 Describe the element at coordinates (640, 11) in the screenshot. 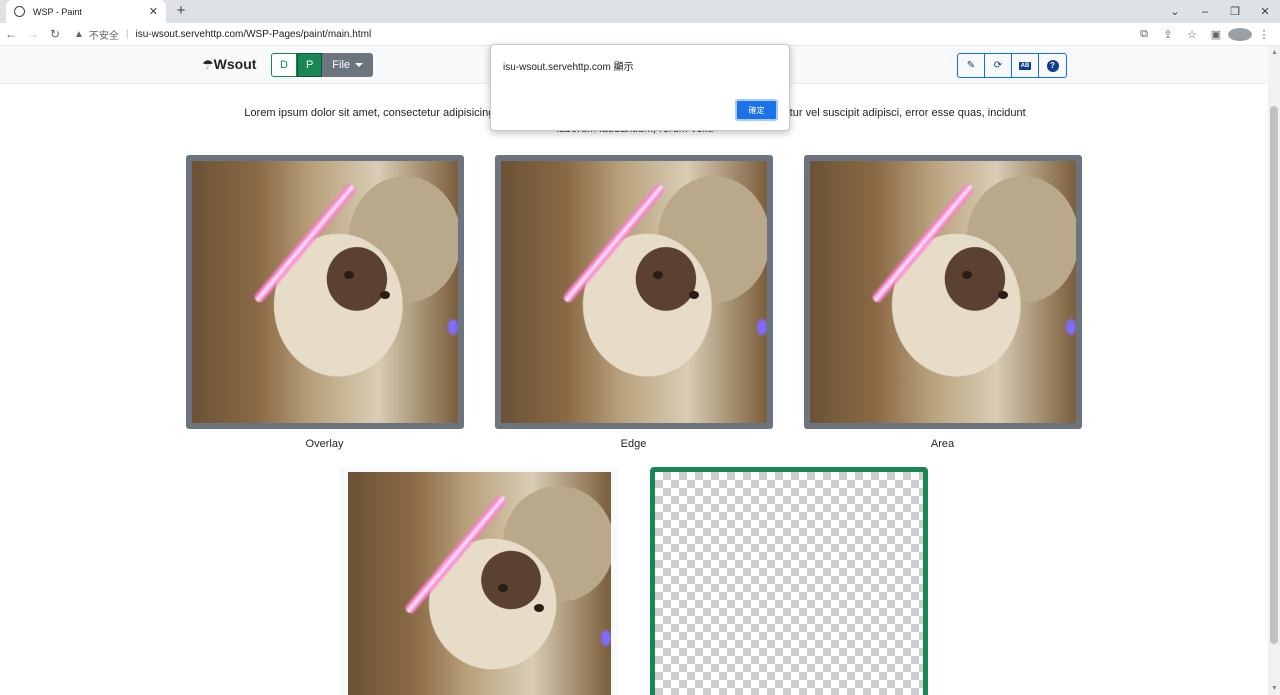

I see `browser-tabstrip: WSP - Paint ✕ + ⌄ – ❐ ✕` at that location.